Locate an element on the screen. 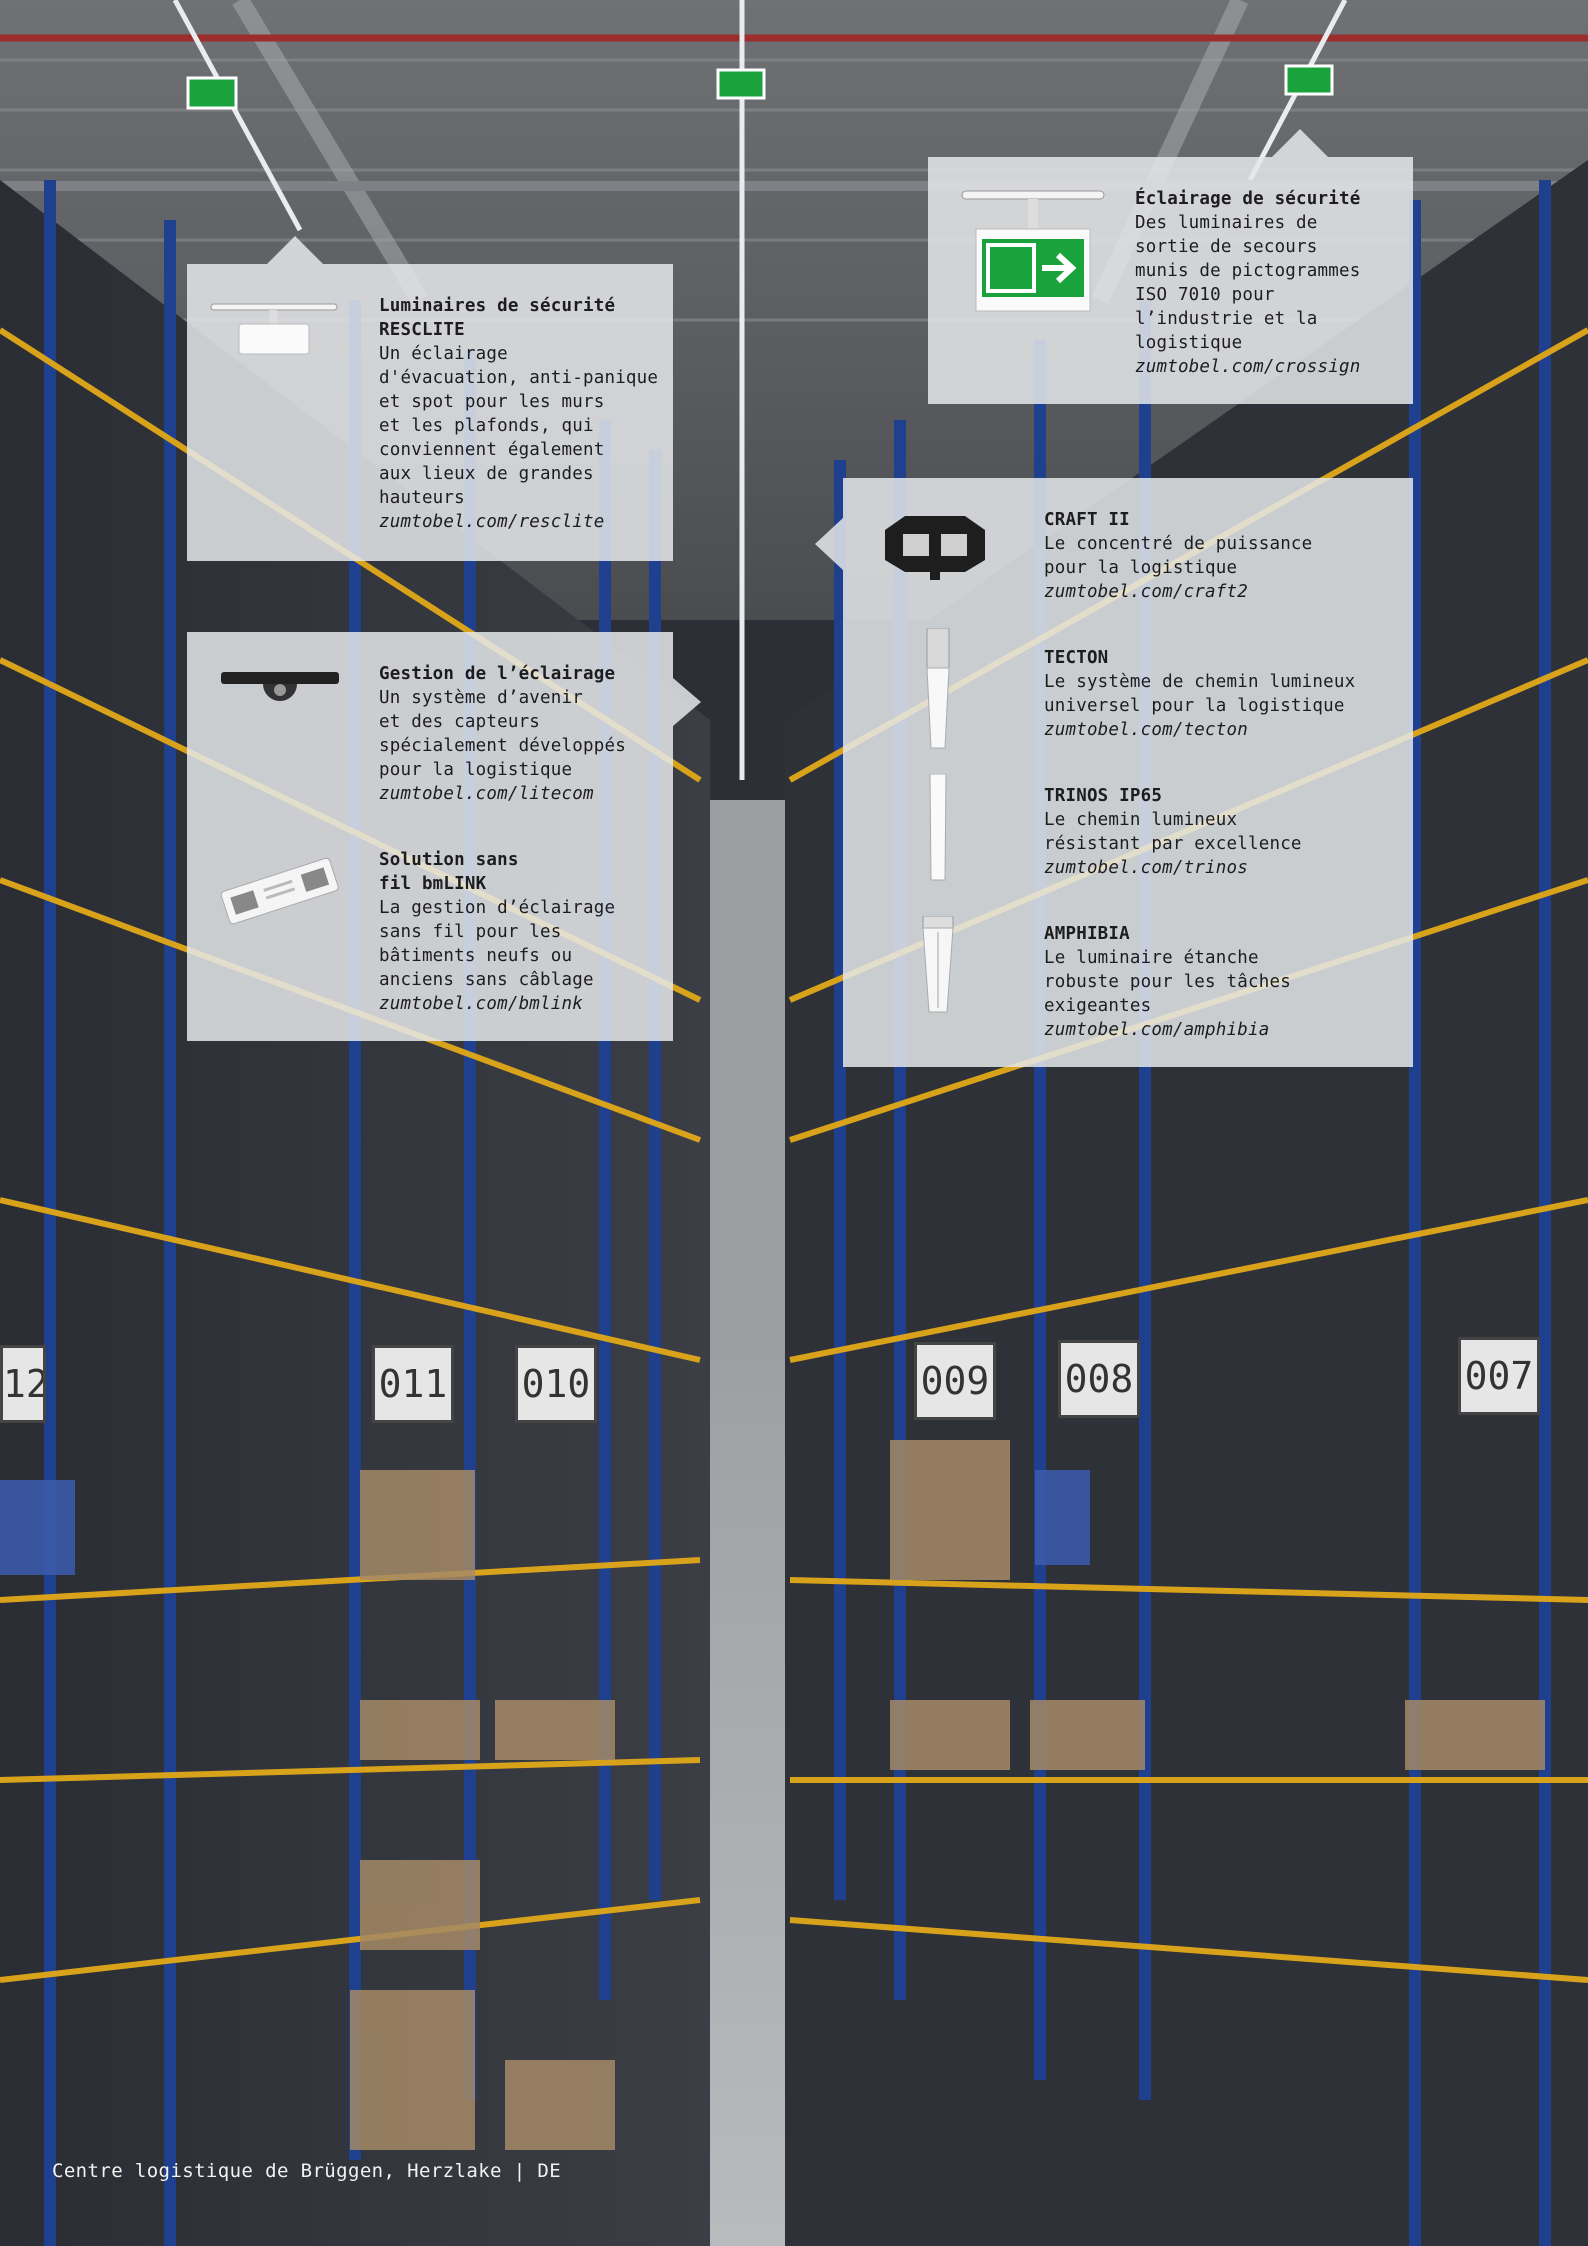 The width and height of the screenshot is (1588, 2246). rack-label: 007 is located at coordinates (1499, 1376).